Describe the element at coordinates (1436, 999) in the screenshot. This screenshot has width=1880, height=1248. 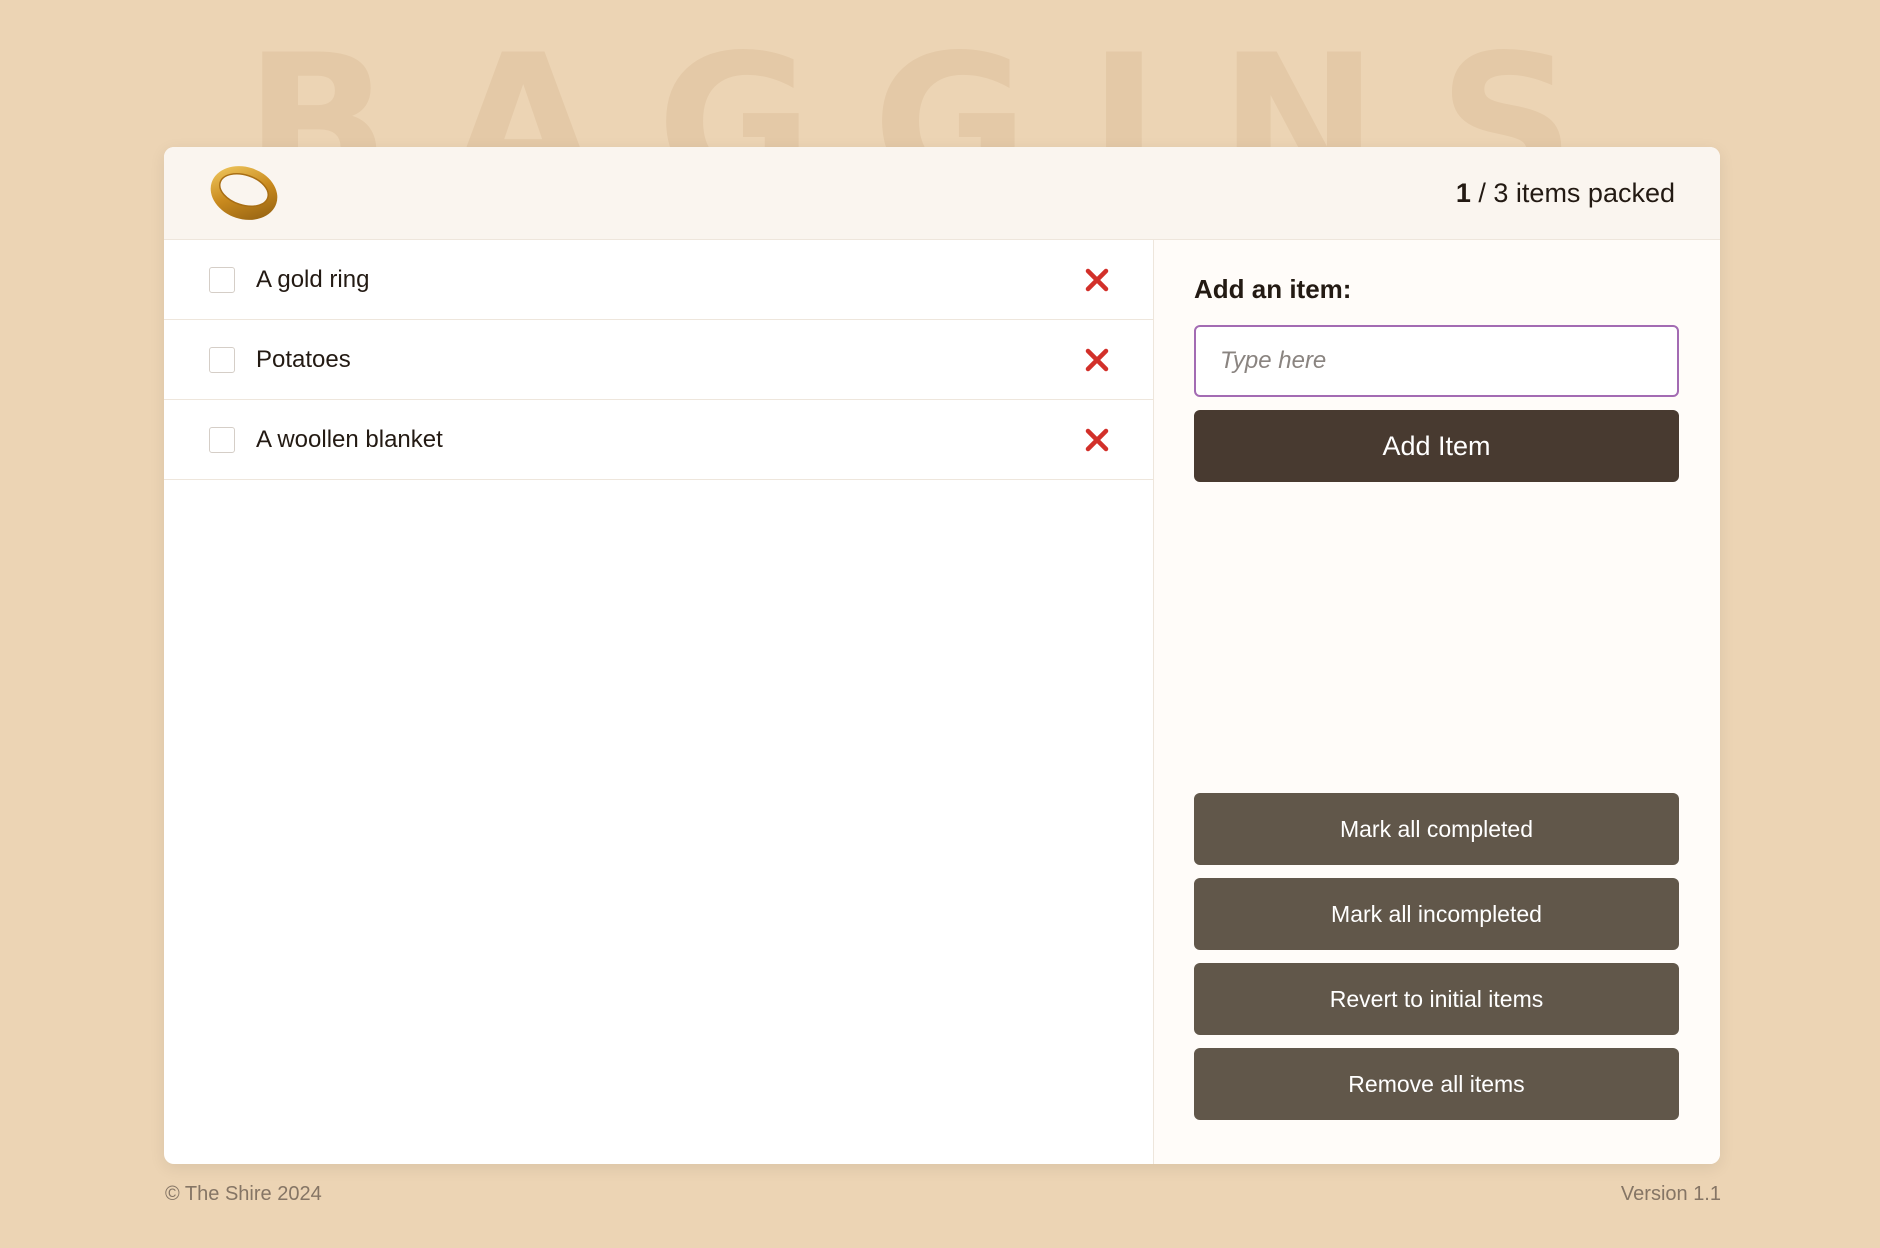
I see `revert-items-button: Revert to initial items` at that location.